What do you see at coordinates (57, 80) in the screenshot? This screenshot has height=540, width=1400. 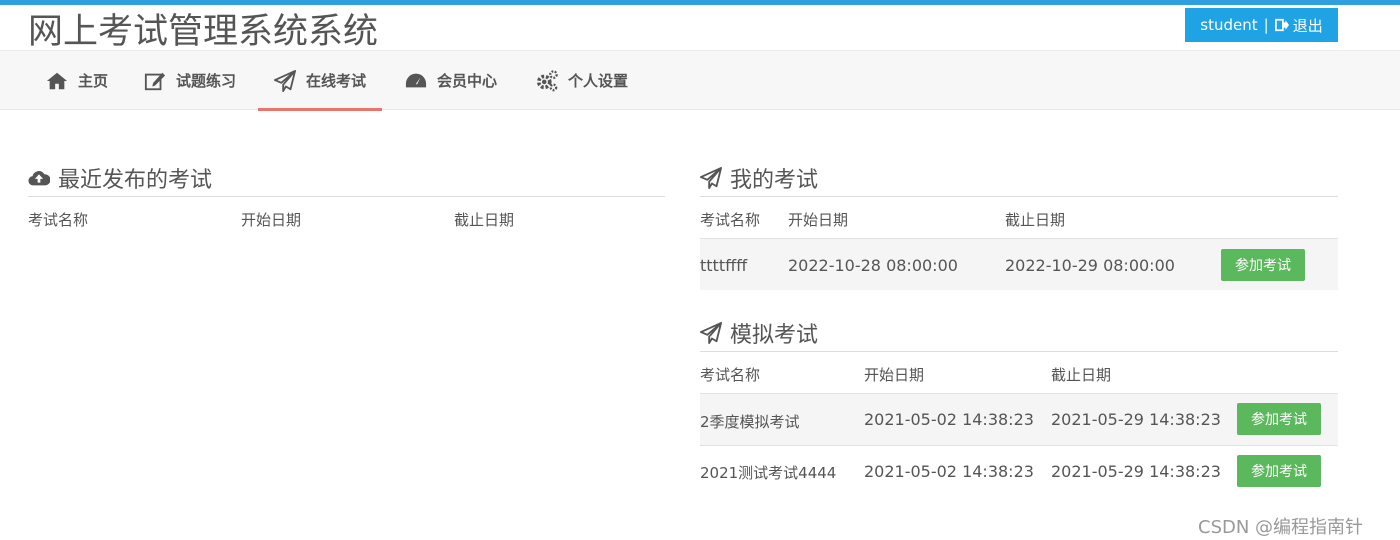 I see `home-icon` at bounding box center [57, 80].